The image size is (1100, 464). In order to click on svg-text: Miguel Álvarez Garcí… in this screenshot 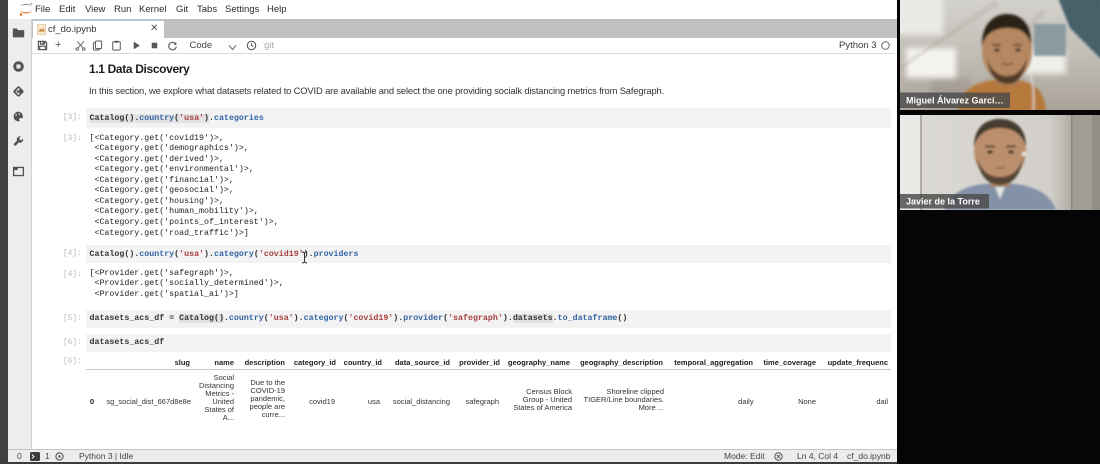, I will do `click(955, 101)`.